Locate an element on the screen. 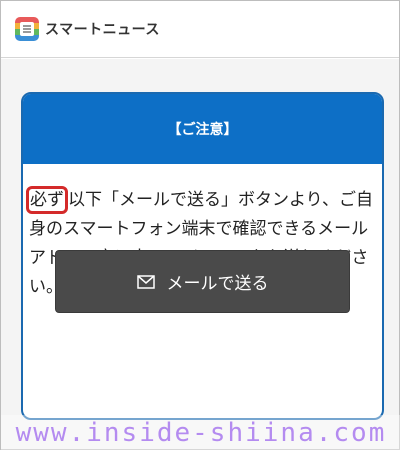 This screenshot has width=400, height=450. notice-heading-bar: 【ご注意】 is located at coordinates (202, 129).